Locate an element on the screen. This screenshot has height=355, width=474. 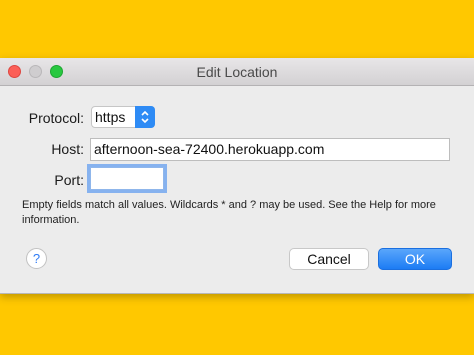
dialog-title: Edit Location is located at coordinates (237, 72).